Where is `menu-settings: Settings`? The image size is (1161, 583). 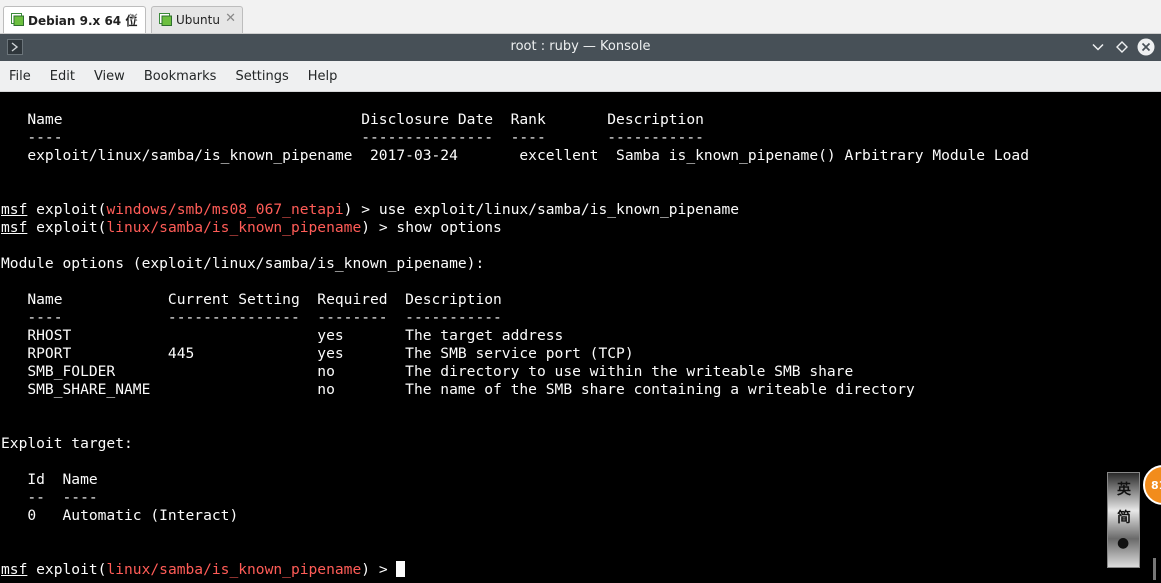 menu-settings: Settings is located at coordinates (262, 76).